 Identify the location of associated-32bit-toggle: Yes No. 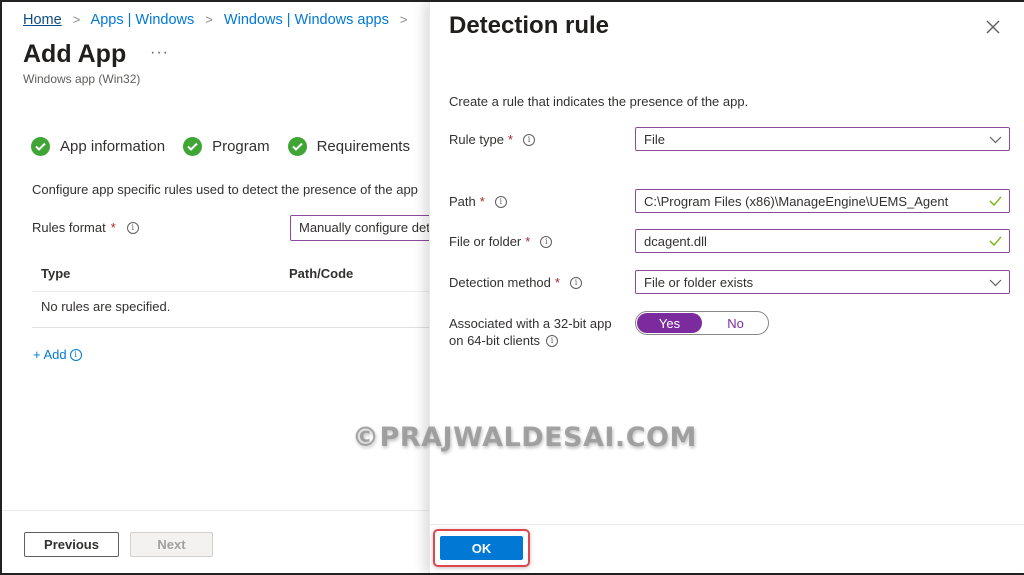
(702, 323).